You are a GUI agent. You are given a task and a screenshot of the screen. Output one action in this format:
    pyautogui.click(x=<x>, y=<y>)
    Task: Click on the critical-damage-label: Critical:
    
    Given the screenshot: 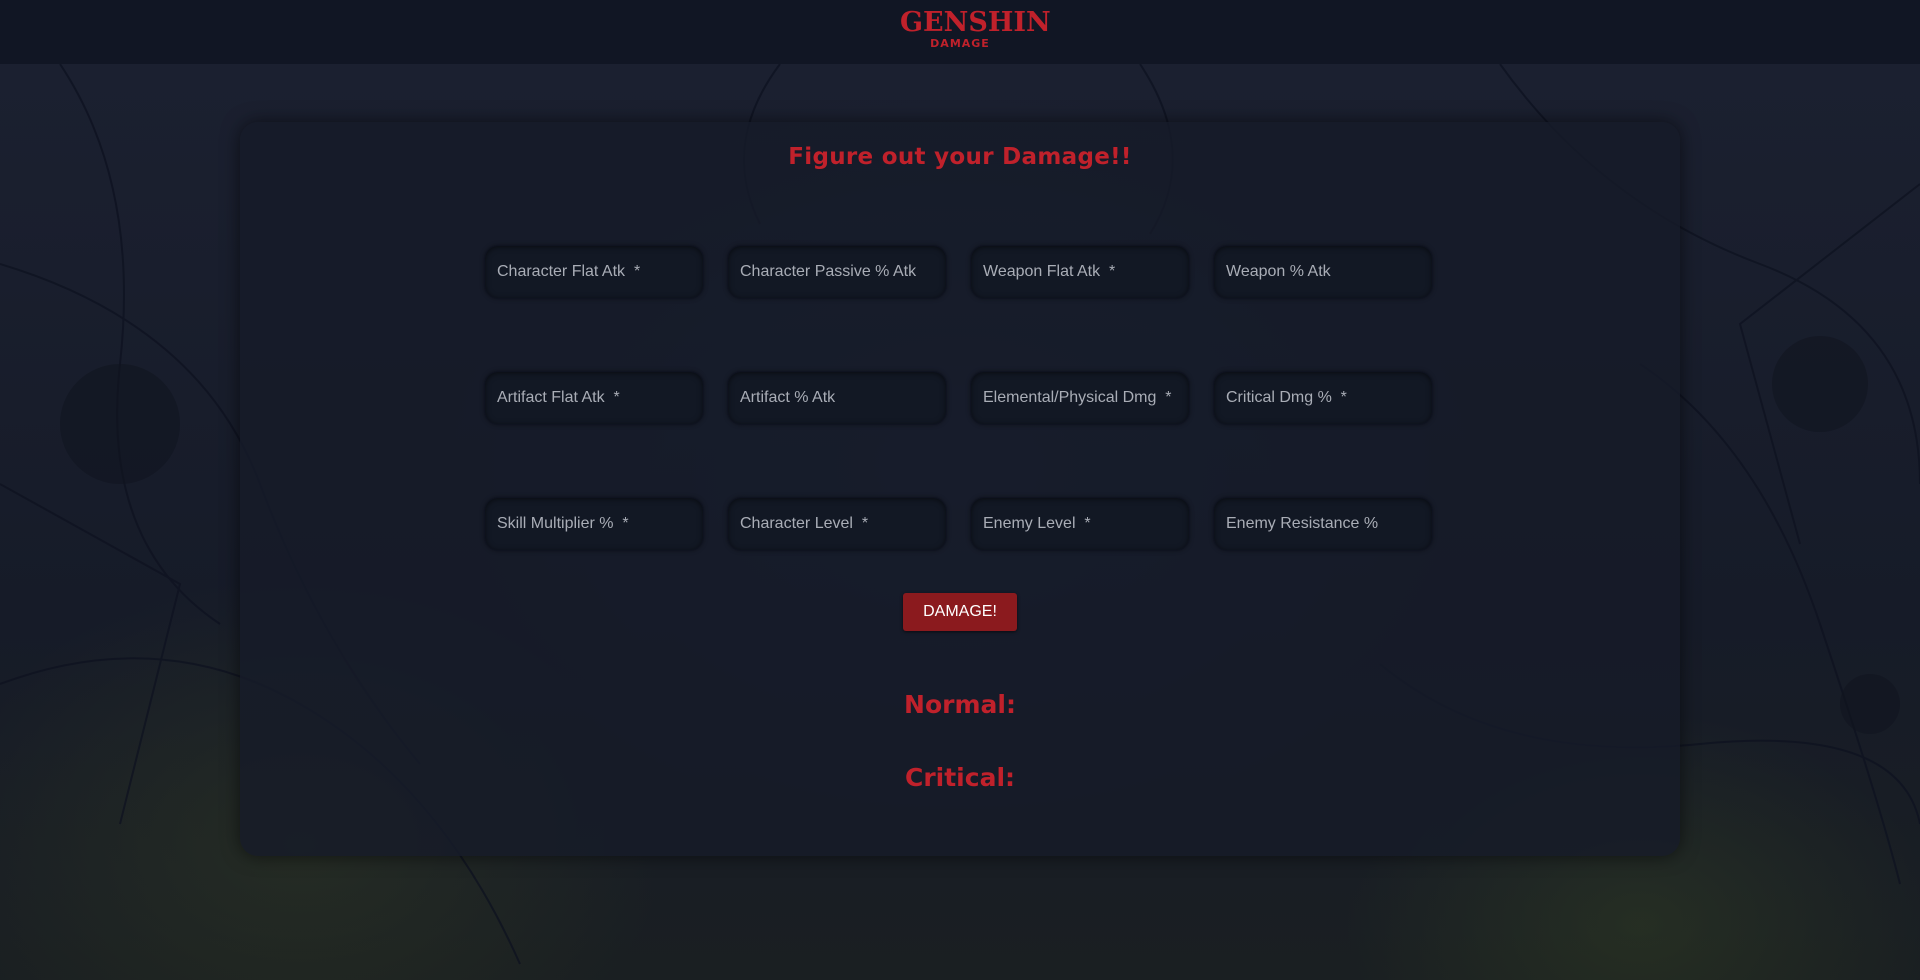 What is the action you would take?
    pyautogui.click(x=960, y=777)
    